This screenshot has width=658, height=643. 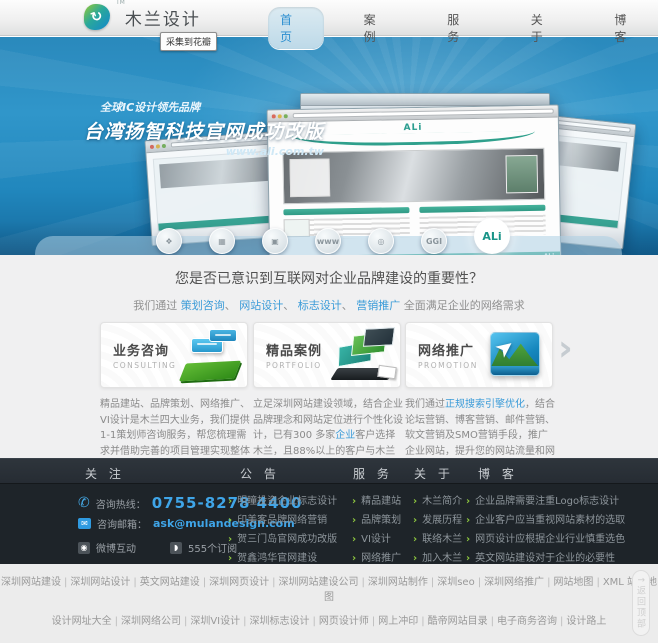 I want to click on intro-link: 标志设计, so click(x=320, y=305).